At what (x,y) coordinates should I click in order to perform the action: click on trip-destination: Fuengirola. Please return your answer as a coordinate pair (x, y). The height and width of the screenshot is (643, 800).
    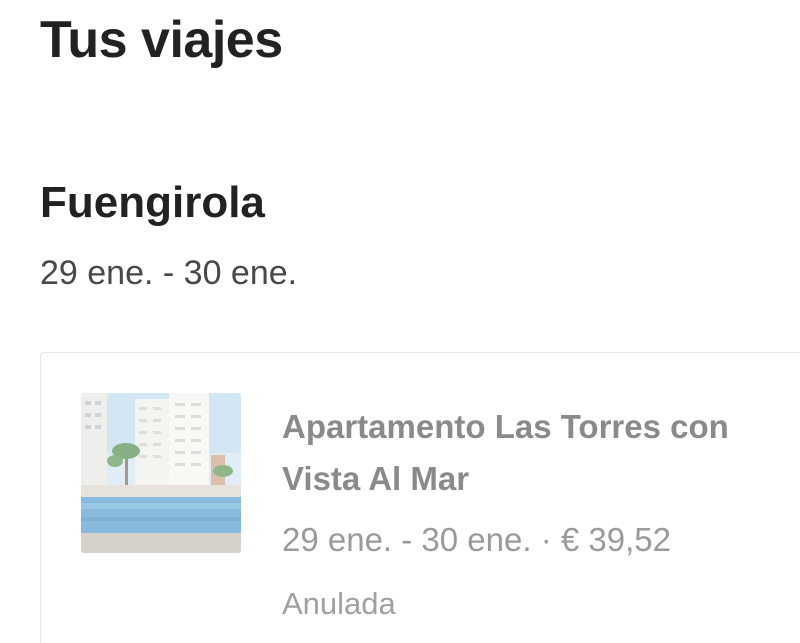
    Looking at the image, I should click on (152, 203).